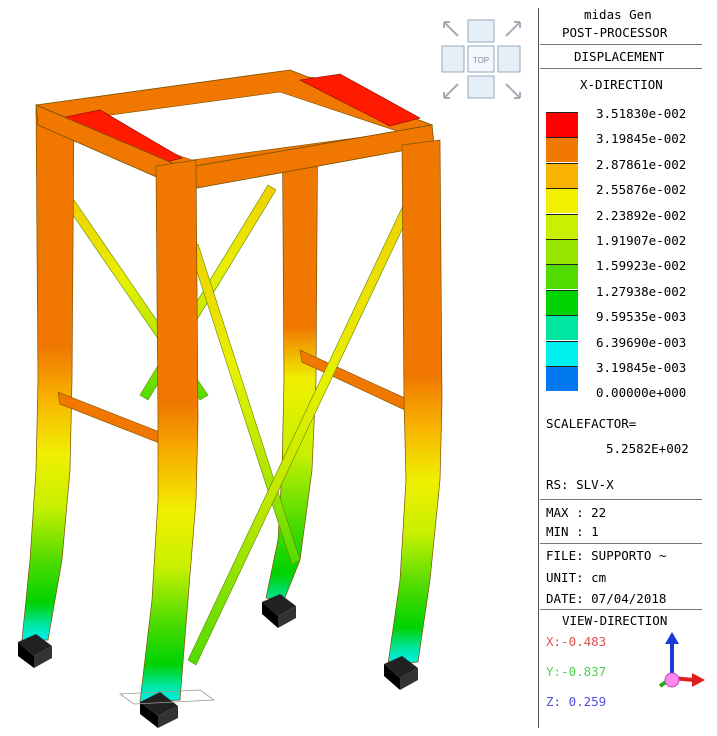  I want to click on max-node: MAX : 22, so click(576, 512).